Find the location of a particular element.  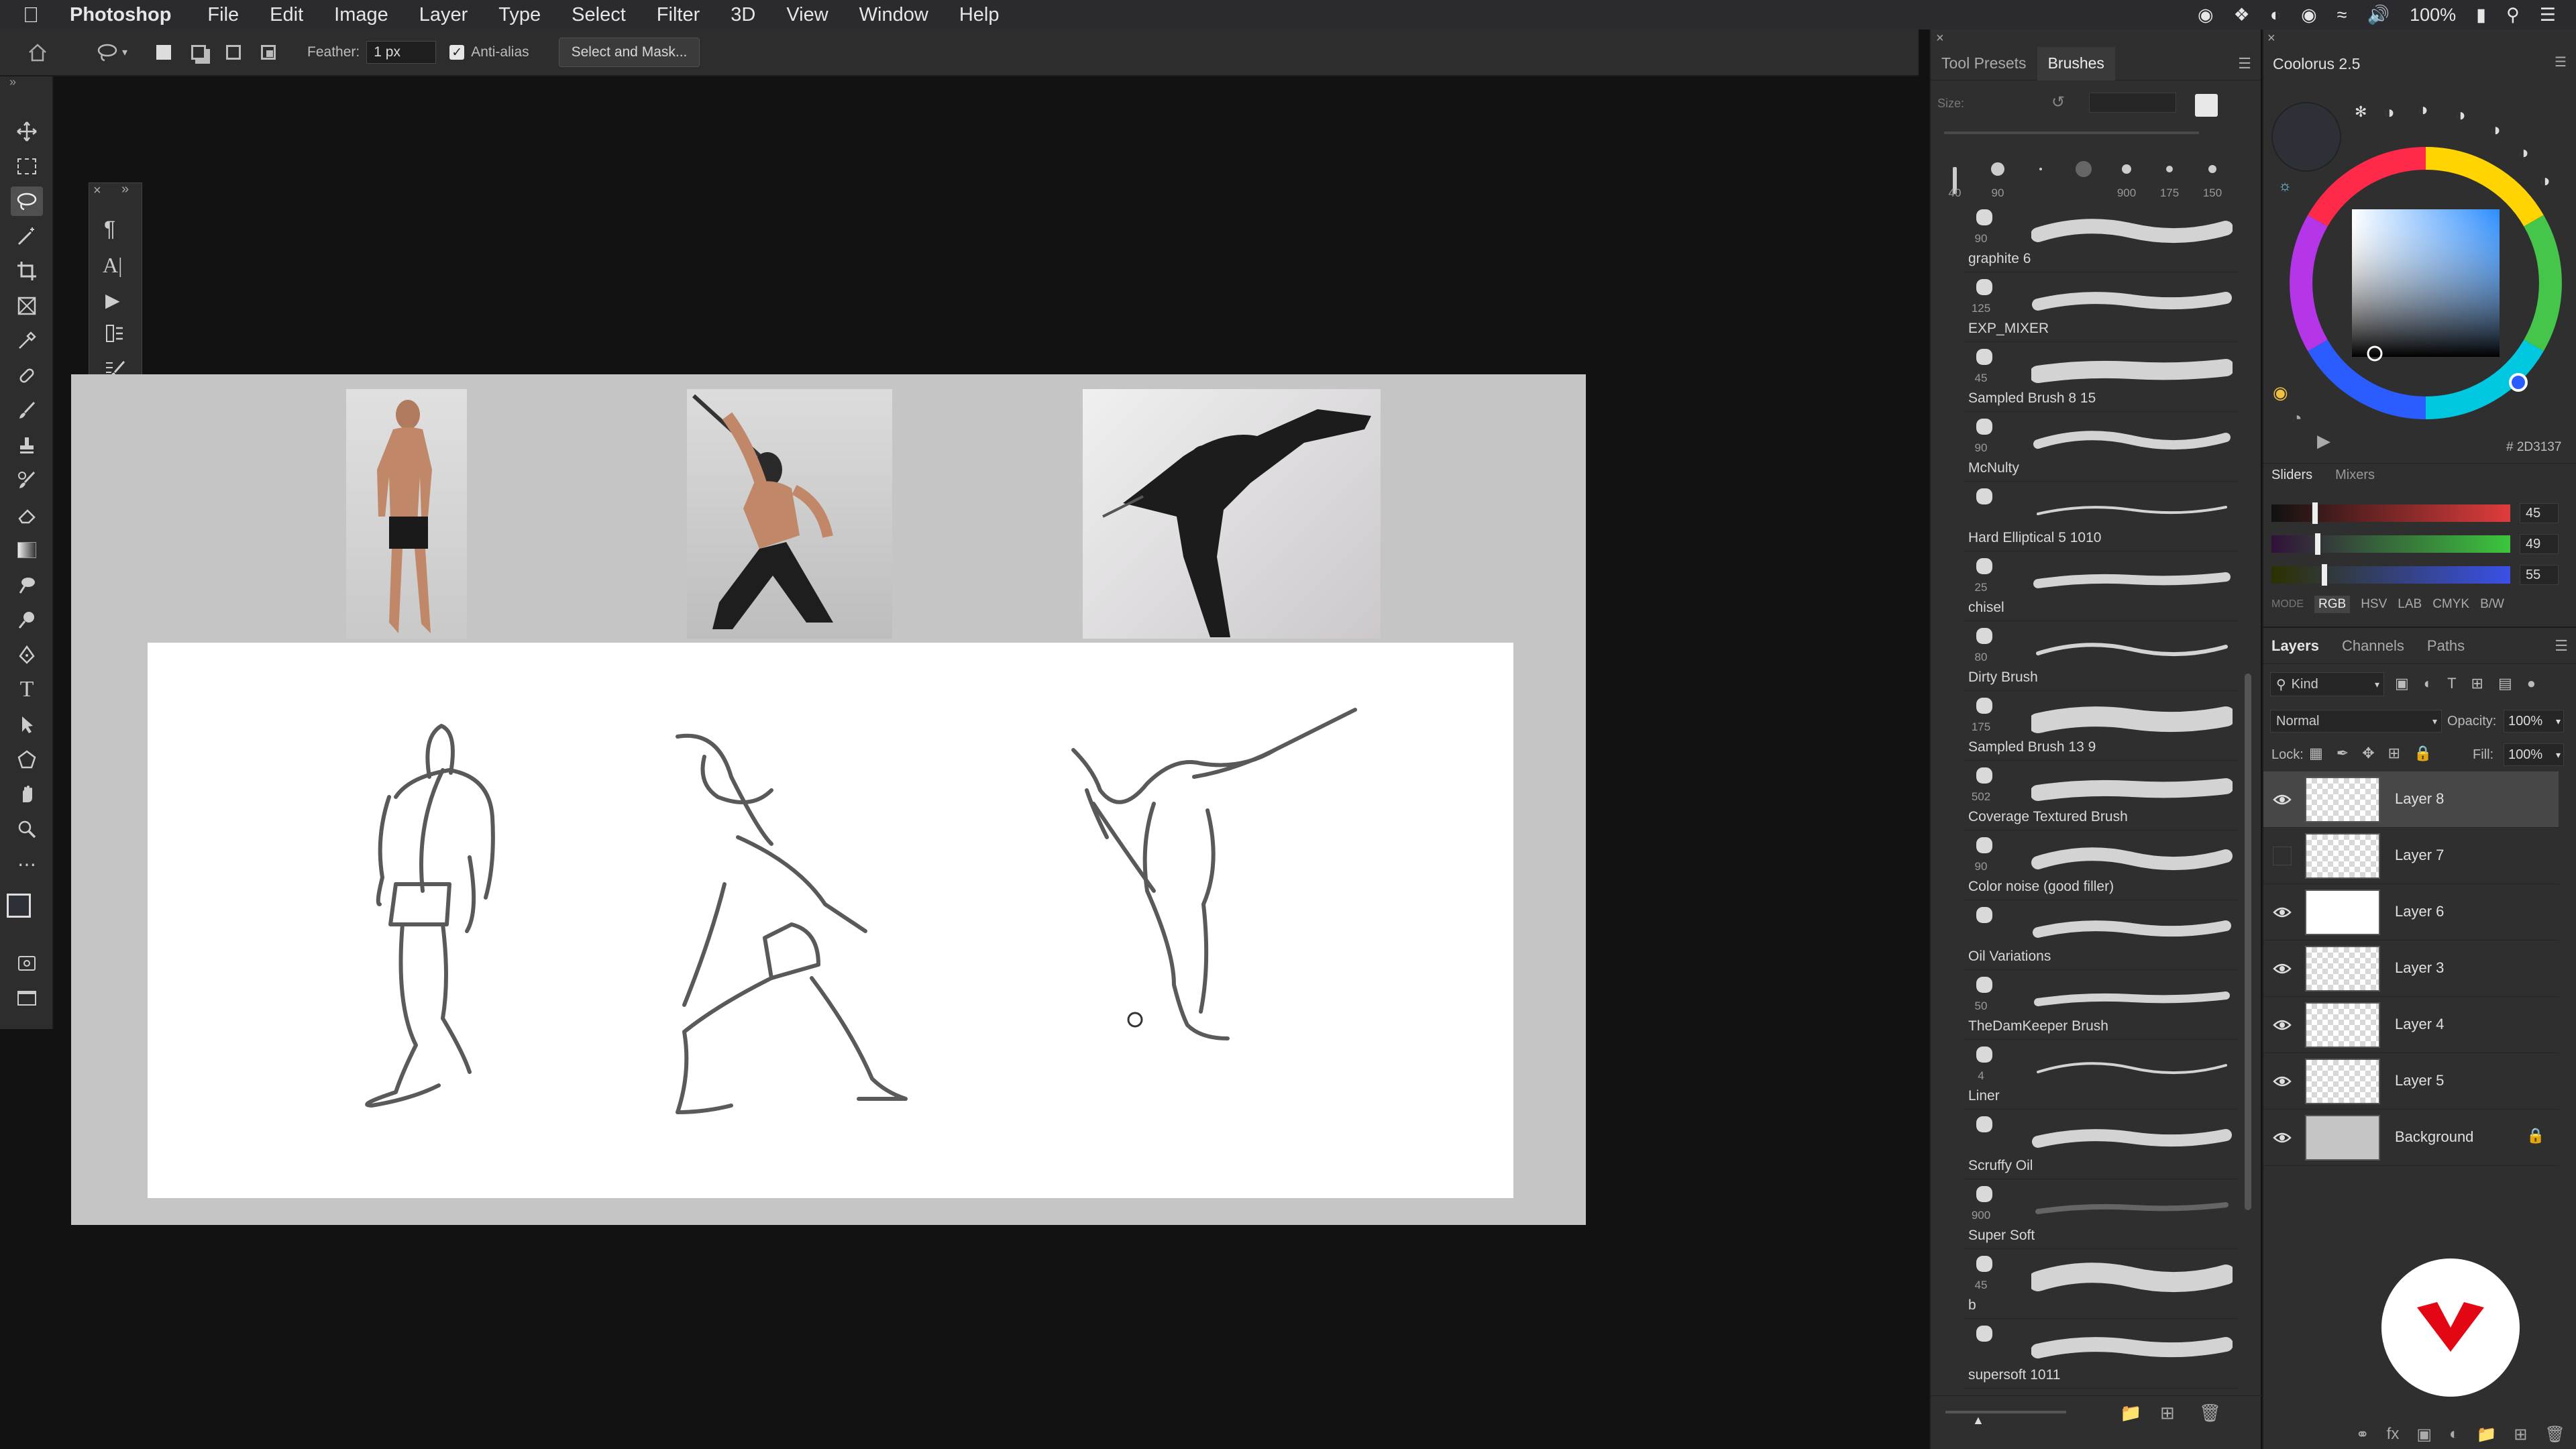

color-mode-icon: ◉ is located at coordinates (2280, 392).